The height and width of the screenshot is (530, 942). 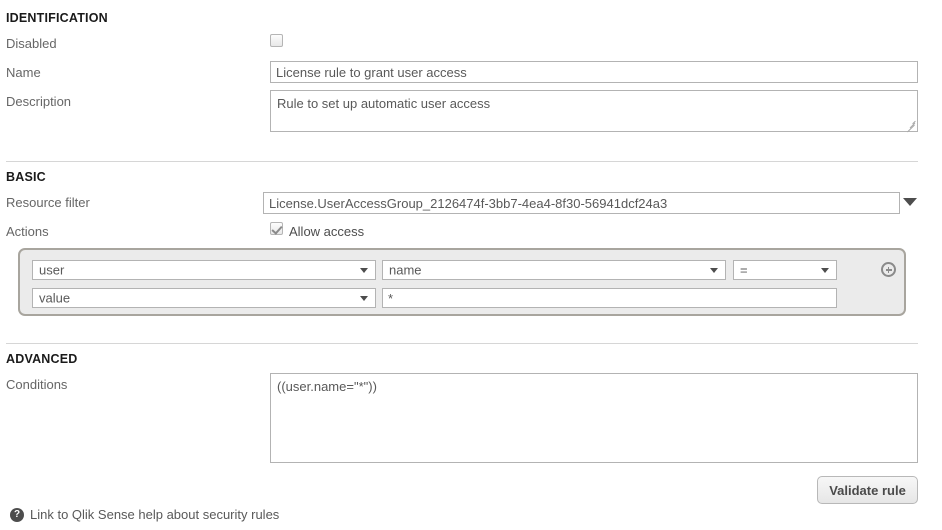 I want to click on allow-access-checkbox, so click(x=276, y=228).